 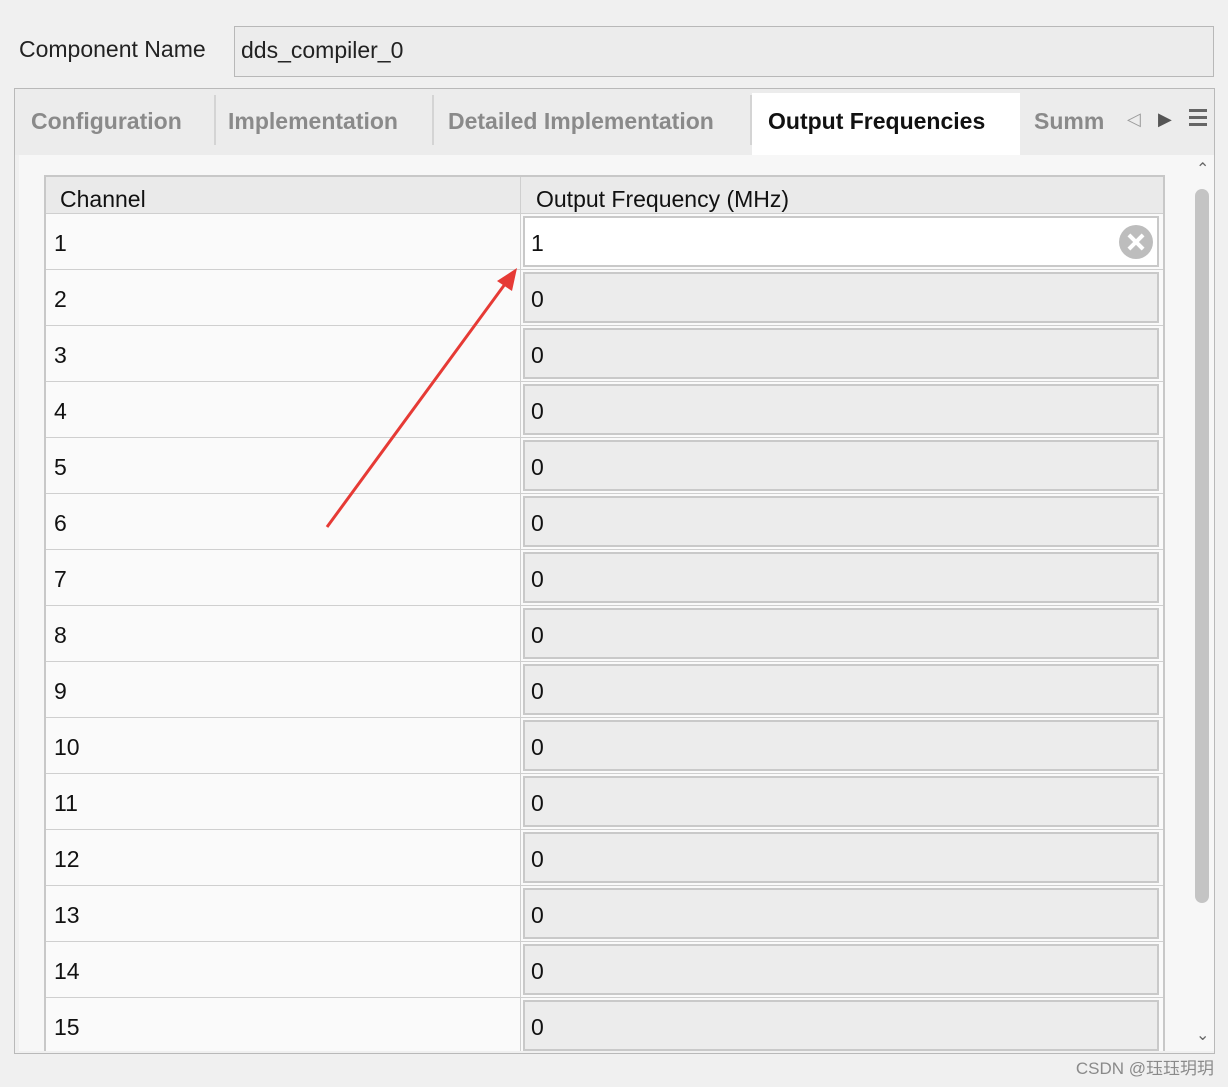 I want to click on channel-cell: 12, so click(x=283, y=857).